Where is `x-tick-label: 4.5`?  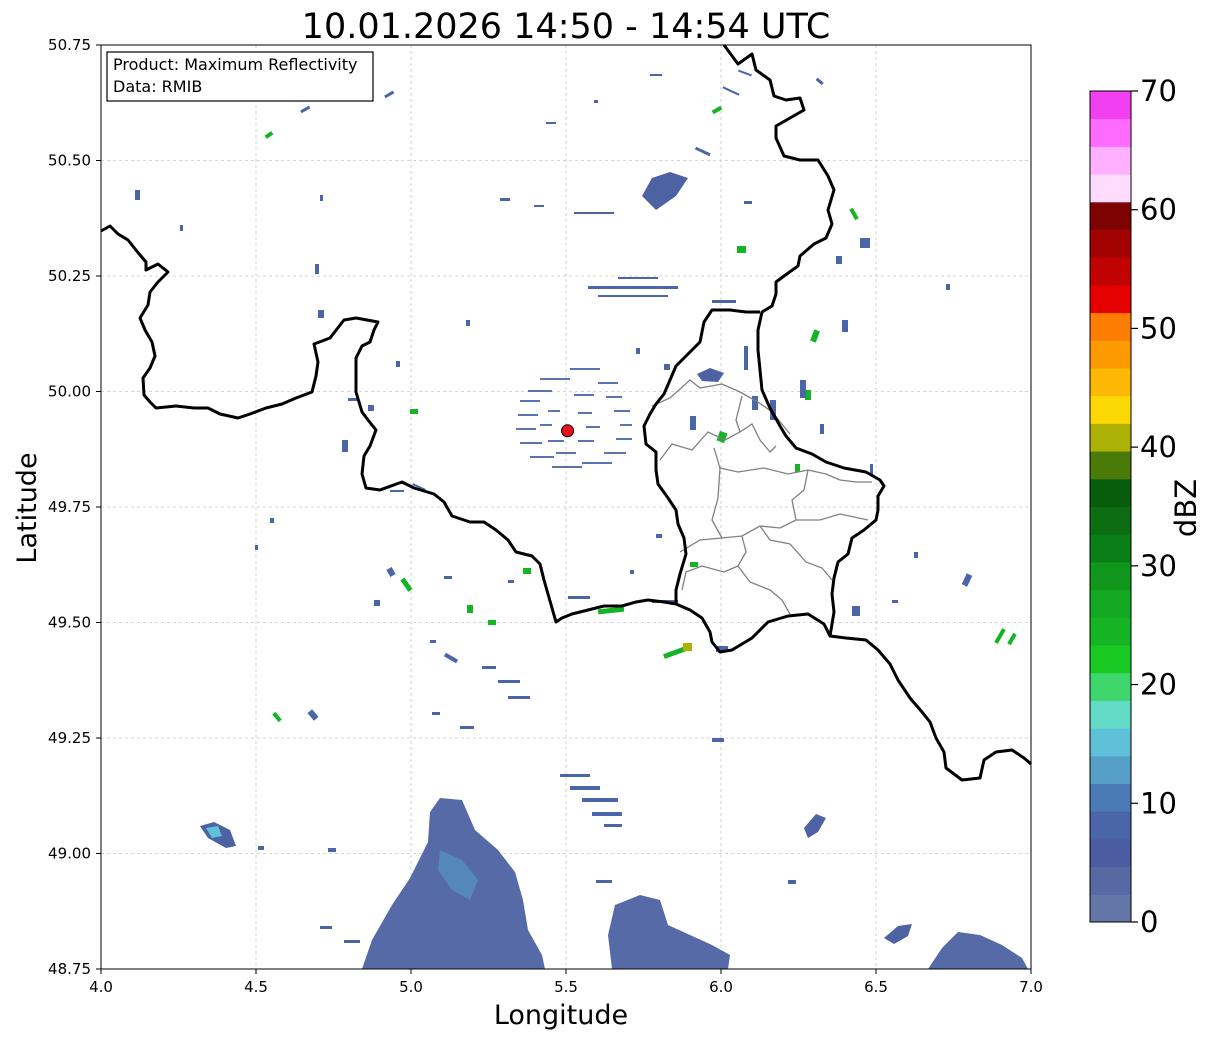 x-tick-label: 4.5 is located at coordinates (256, 987).